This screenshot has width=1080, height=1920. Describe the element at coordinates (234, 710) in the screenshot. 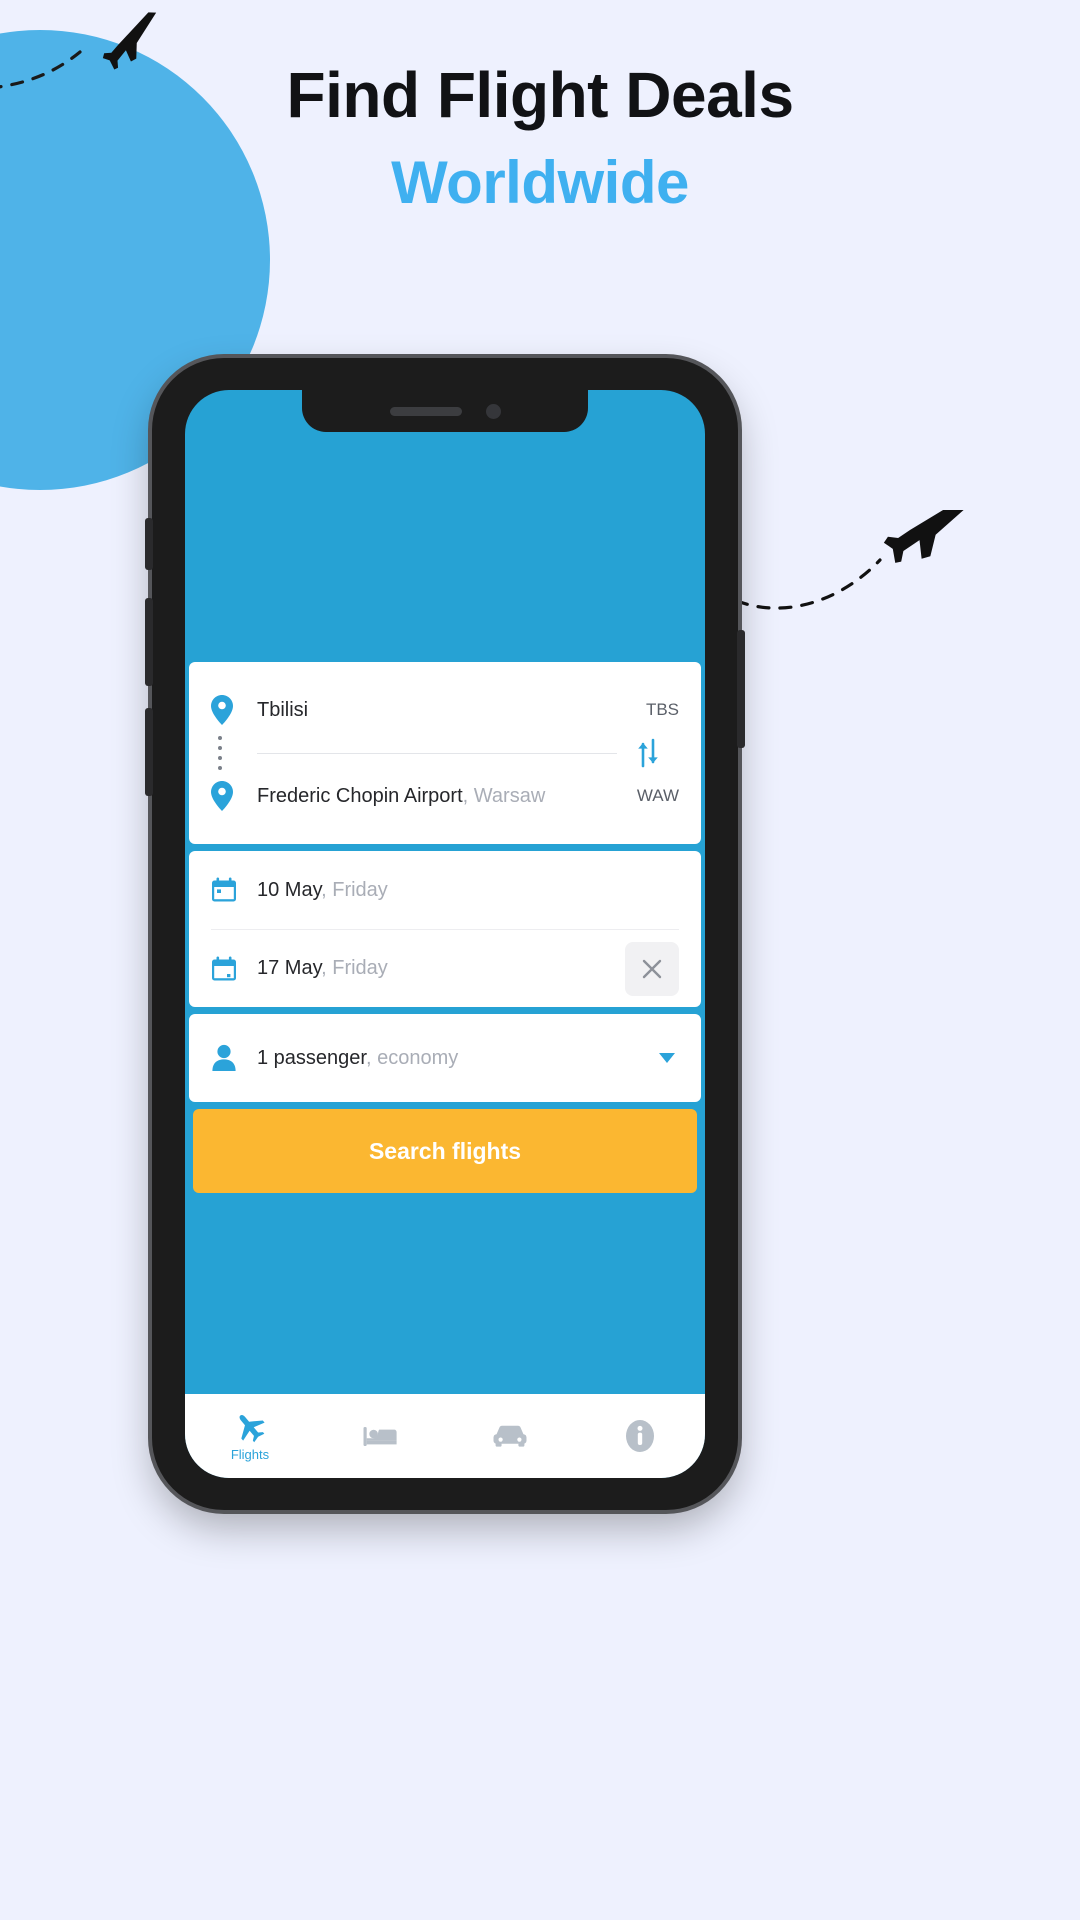

I see `origin-pin-wrap` at that location.